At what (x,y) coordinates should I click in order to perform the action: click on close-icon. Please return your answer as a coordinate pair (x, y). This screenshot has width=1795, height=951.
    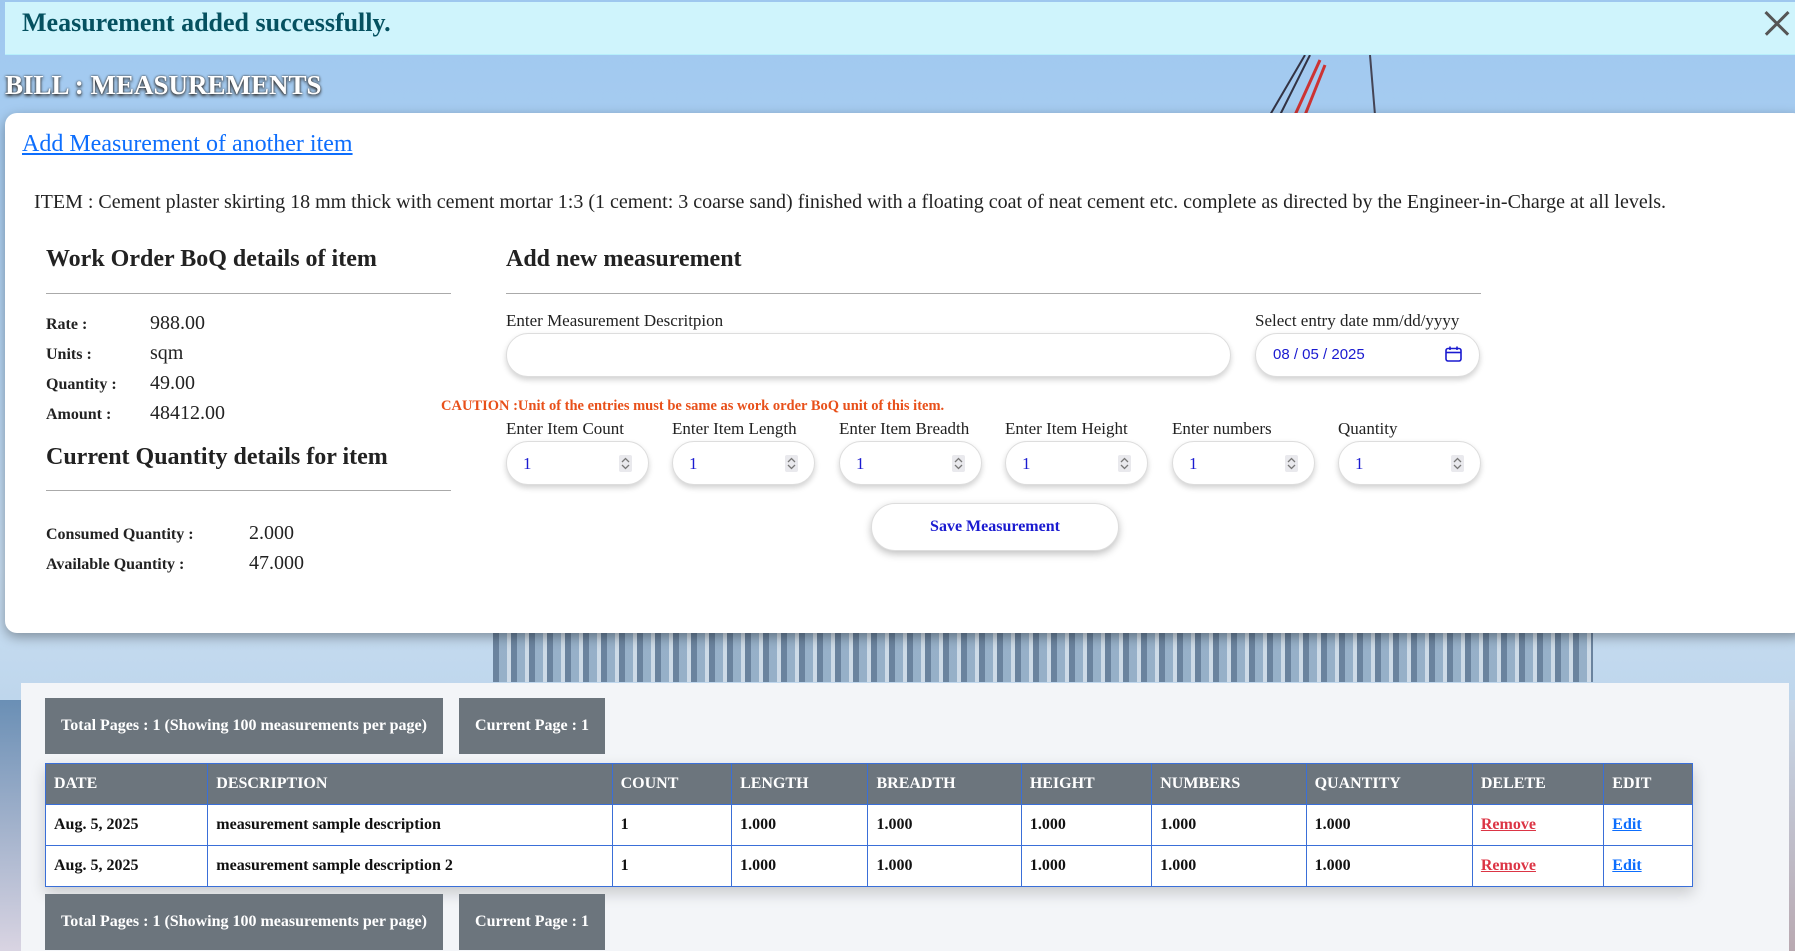
    Looking at the image, I should click on (1776, 23).